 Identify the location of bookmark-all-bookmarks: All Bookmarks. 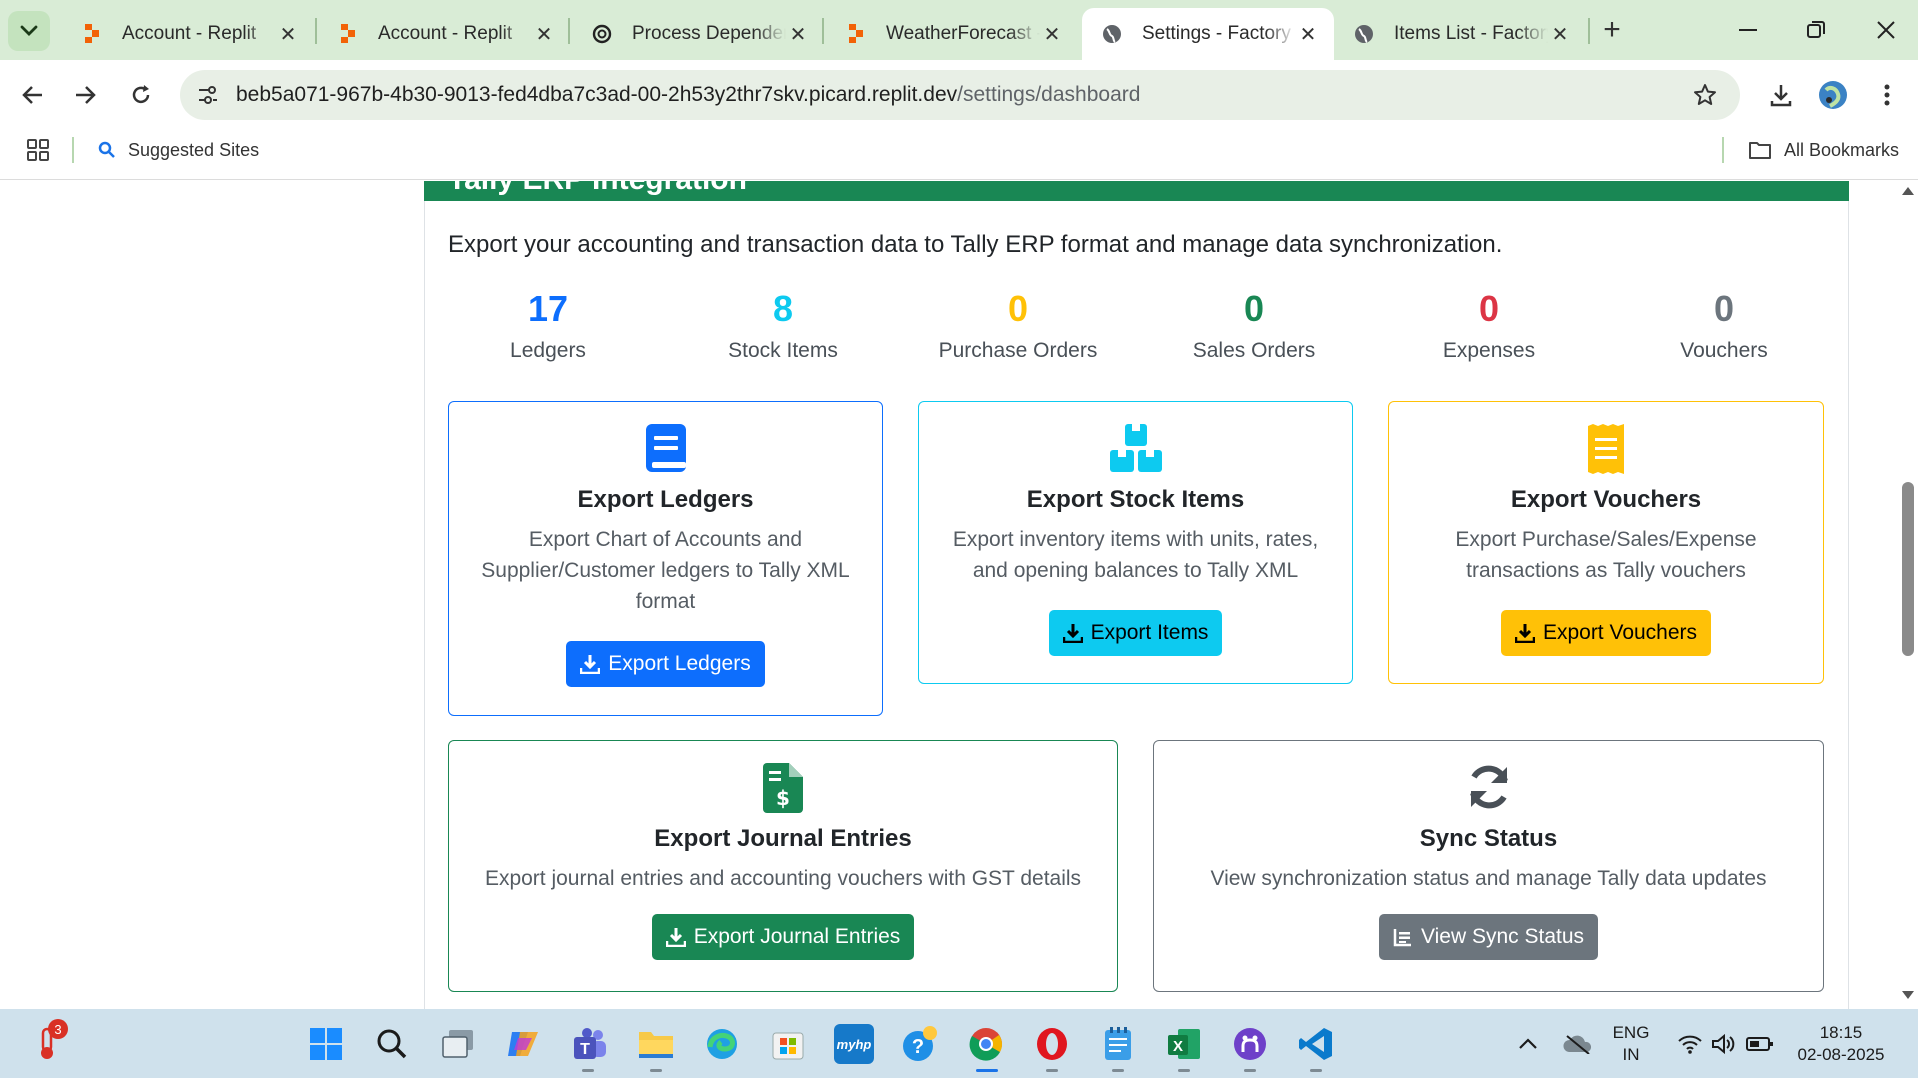
(1823, 150).